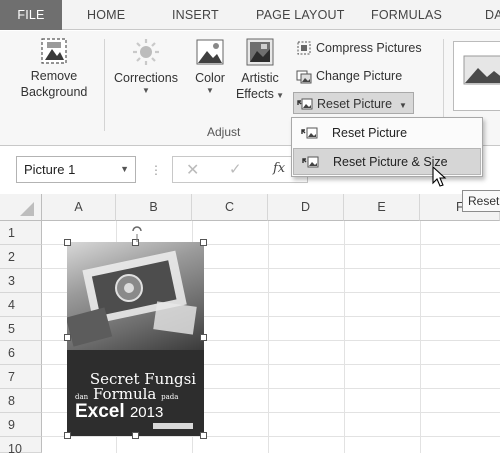  Describe the element at coordinates (21, 233) in the screenshot. I see `row-header-1: 1` at that location.